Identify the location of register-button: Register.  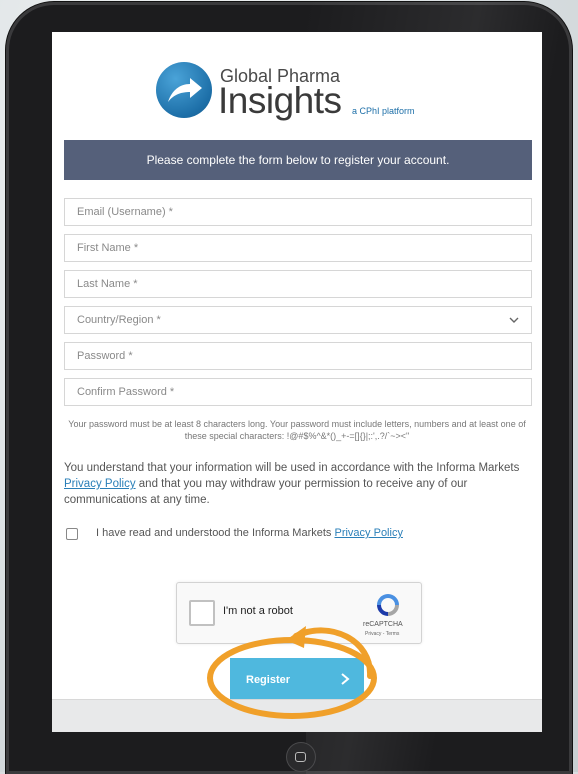
(297, 680).